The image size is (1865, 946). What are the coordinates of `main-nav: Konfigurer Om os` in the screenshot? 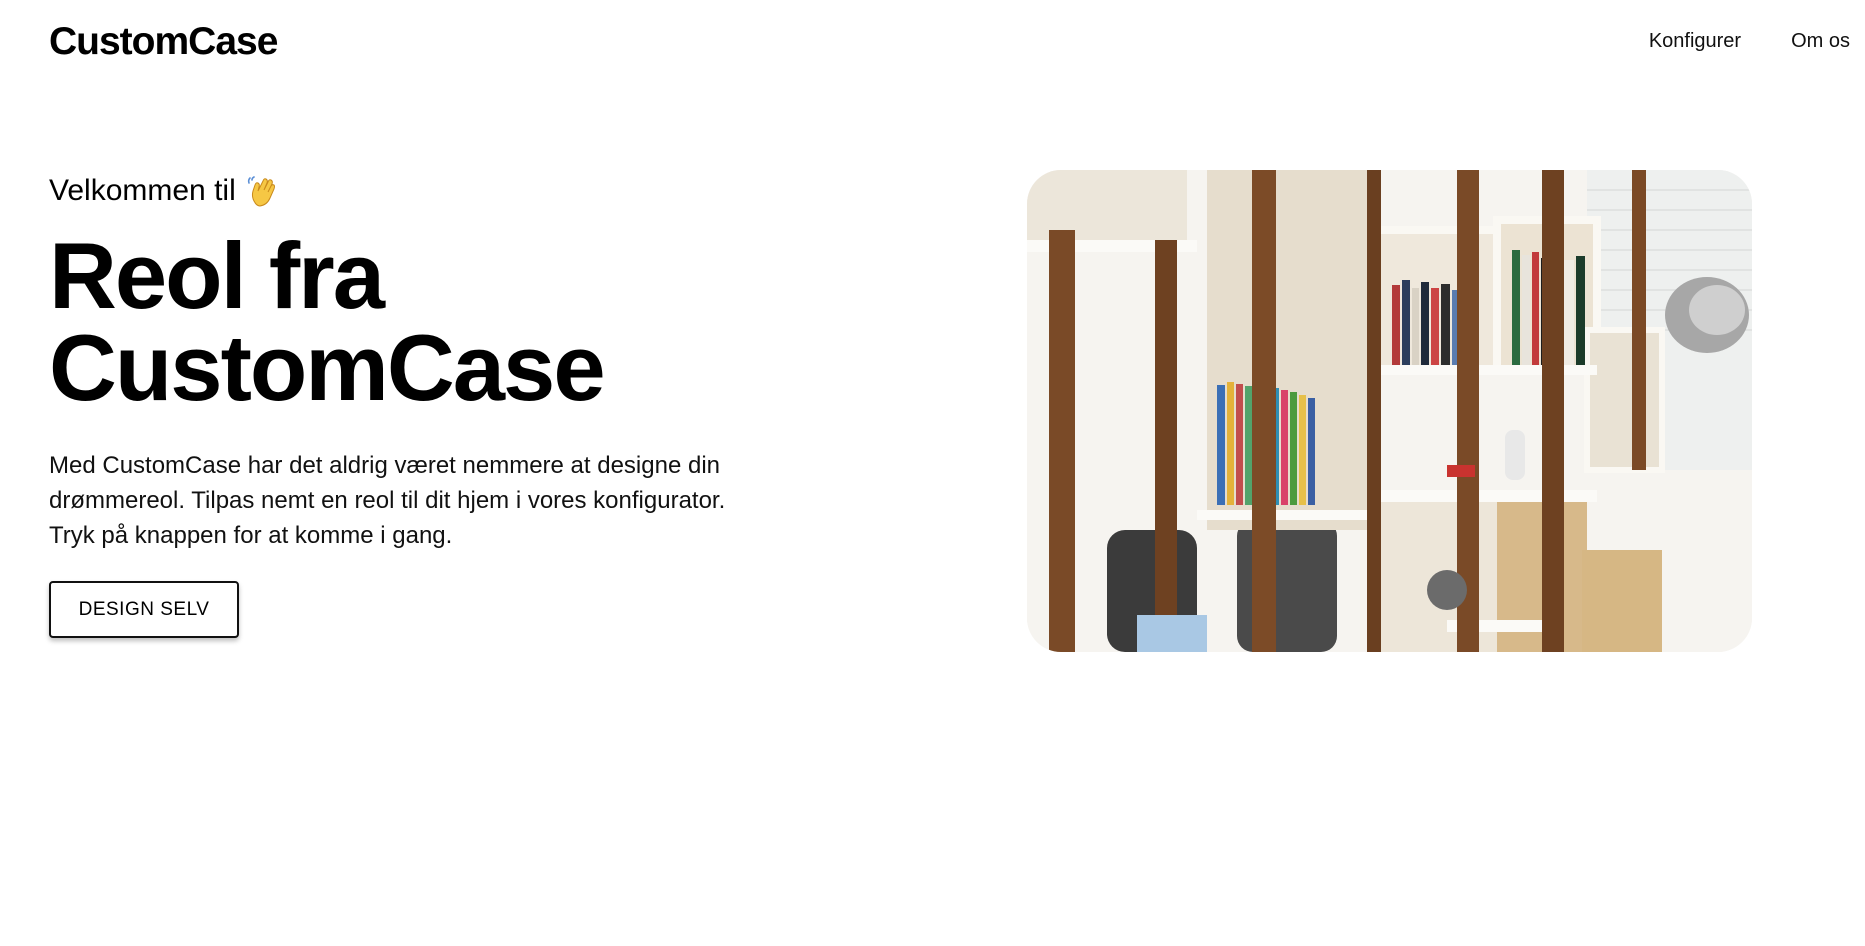 It's located at (1749, 41).